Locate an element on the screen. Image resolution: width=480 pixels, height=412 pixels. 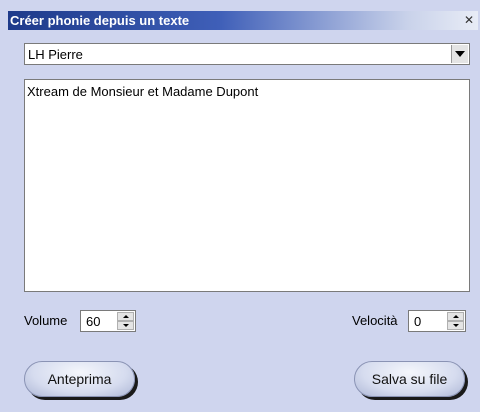
volume-stepper: 60 is located at coordinates (108, 321).